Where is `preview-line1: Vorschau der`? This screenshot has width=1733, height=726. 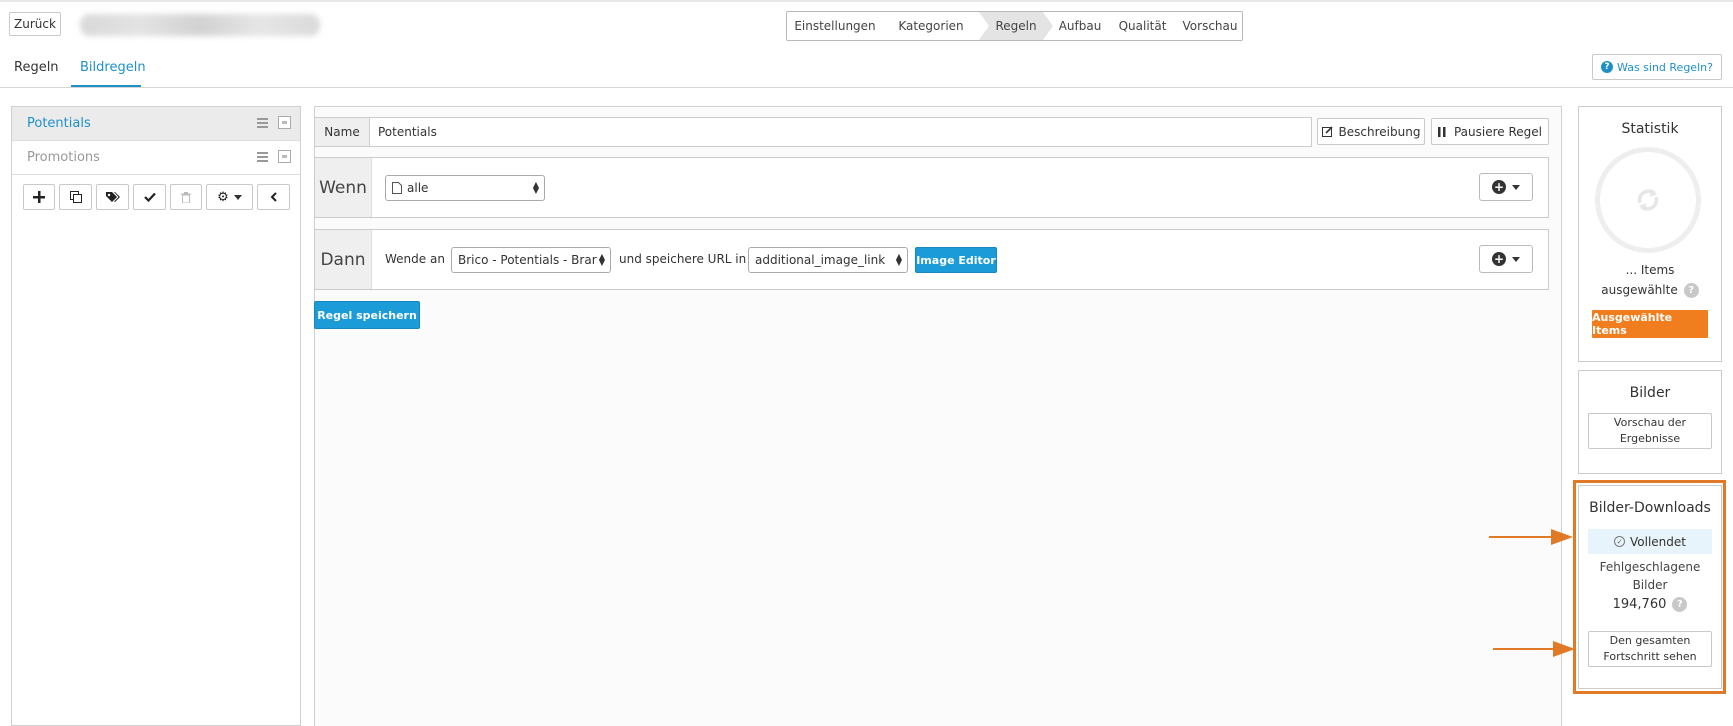 preview-line1: Vorschau der is located at coordinates (1650, 422).